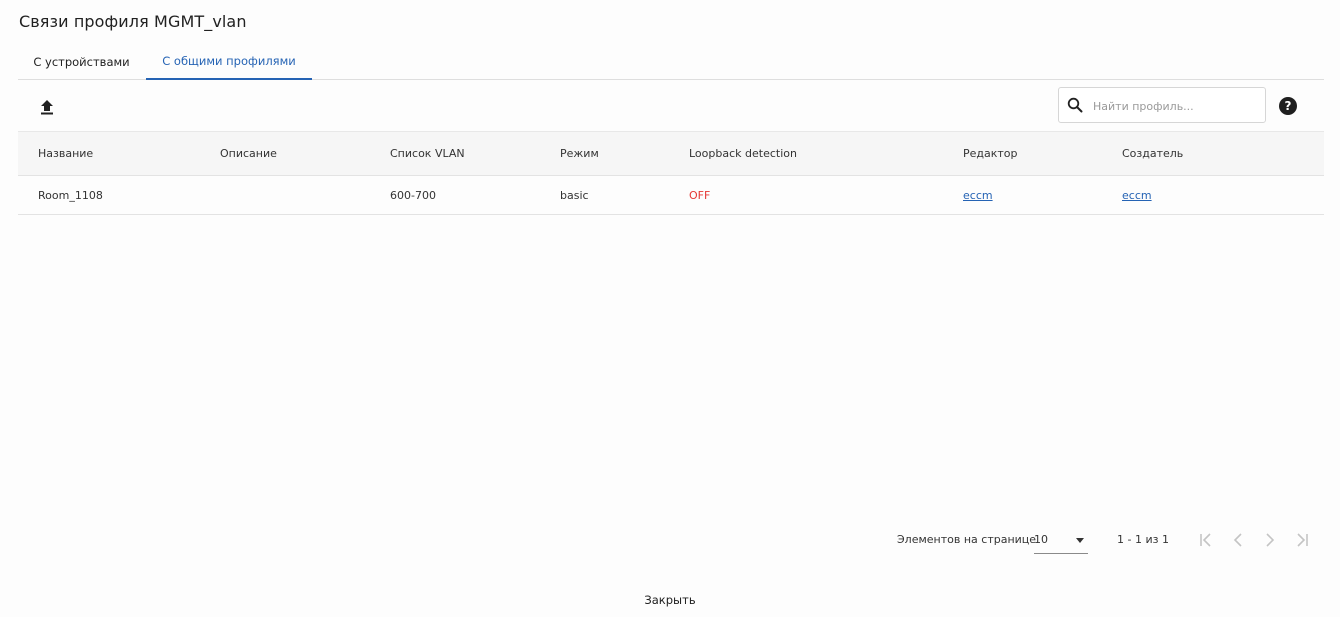 This screenshot has height=617, width=1340. I want to click on column-header-loopback: Loopback detection, so click(743, 153).